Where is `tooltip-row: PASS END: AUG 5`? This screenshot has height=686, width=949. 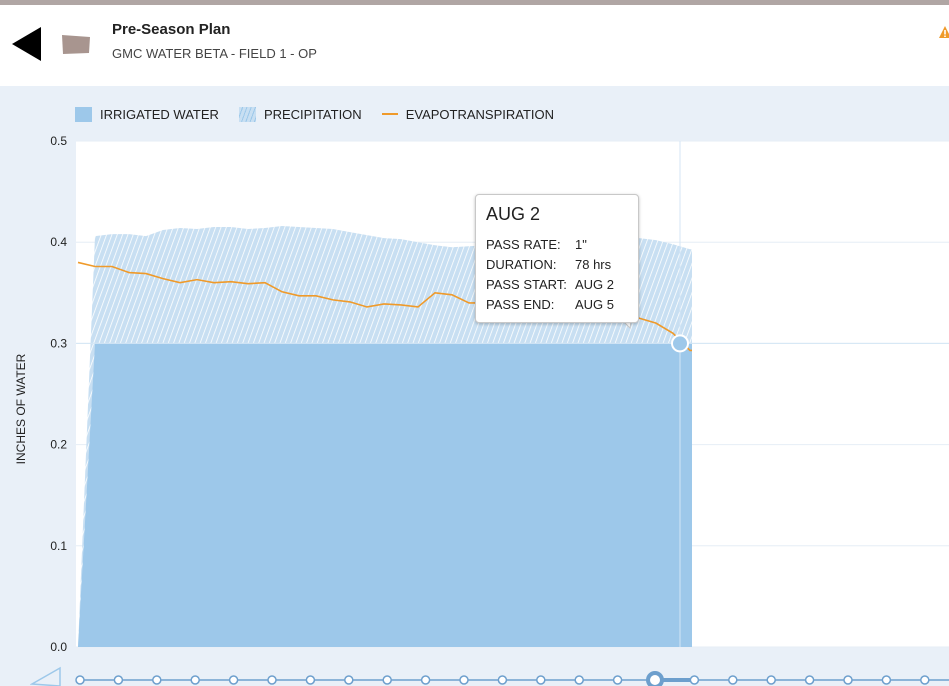 tooltip-row: PASS END: AUG 5 is located at coordinates (550, 304).